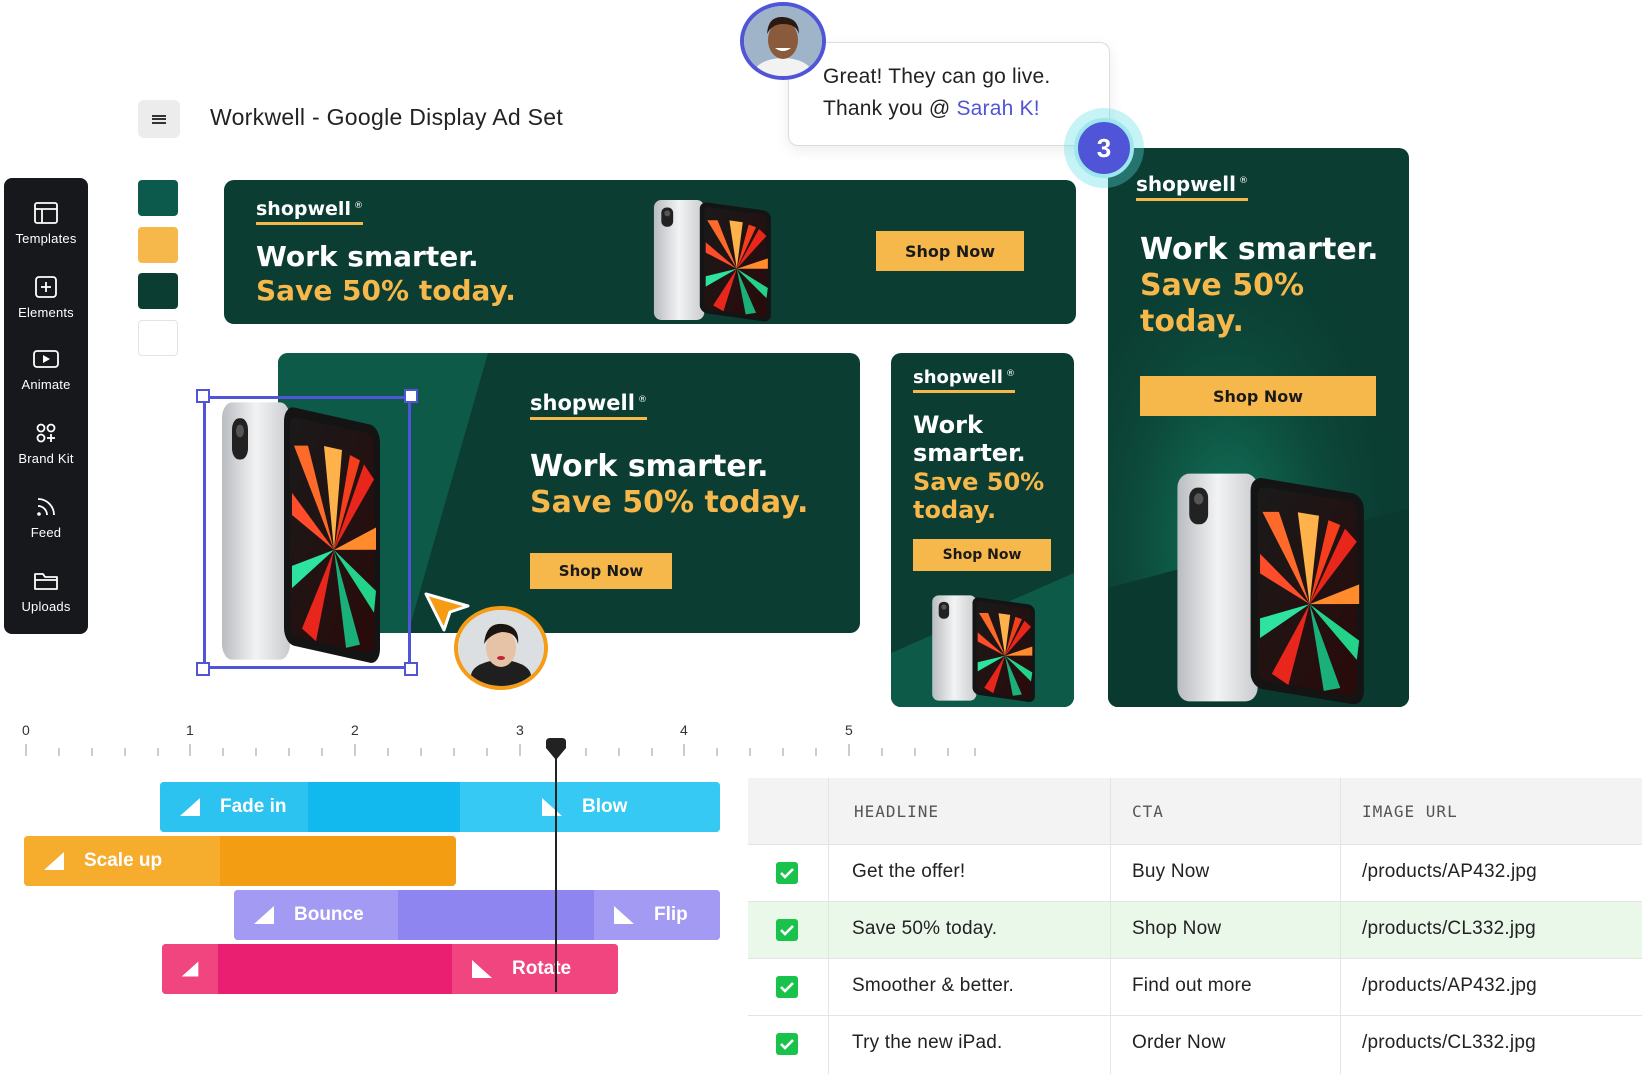 The width and height of the screenshot is (1648, 1080). Describe the element at coordinates (46, 384) in the screenshot. I see `sidebar-item-label: Animate` at that location.